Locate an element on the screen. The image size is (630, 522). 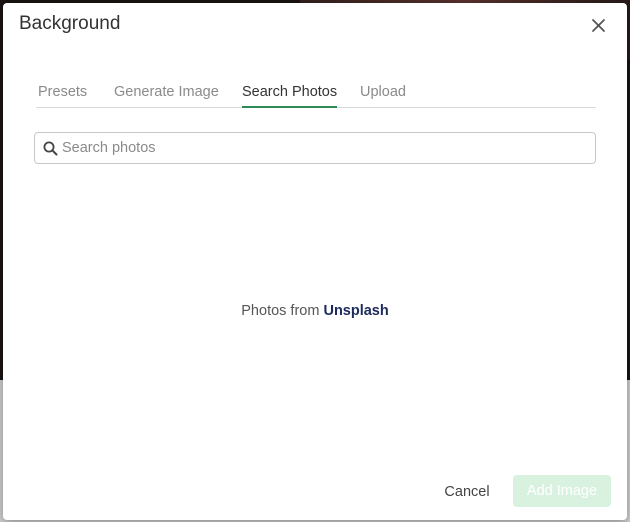
unsplash-link: Unsplash is located at coordinates (355, 311).